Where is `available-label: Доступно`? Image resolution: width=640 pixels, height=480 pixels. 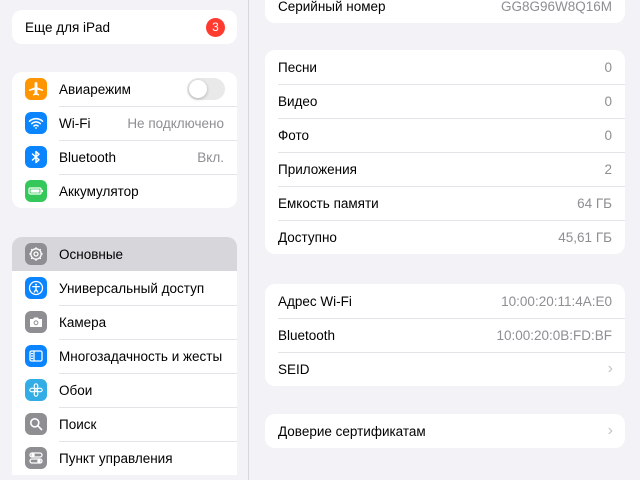 available-label: Доступно is located at coordinates (307, 237).